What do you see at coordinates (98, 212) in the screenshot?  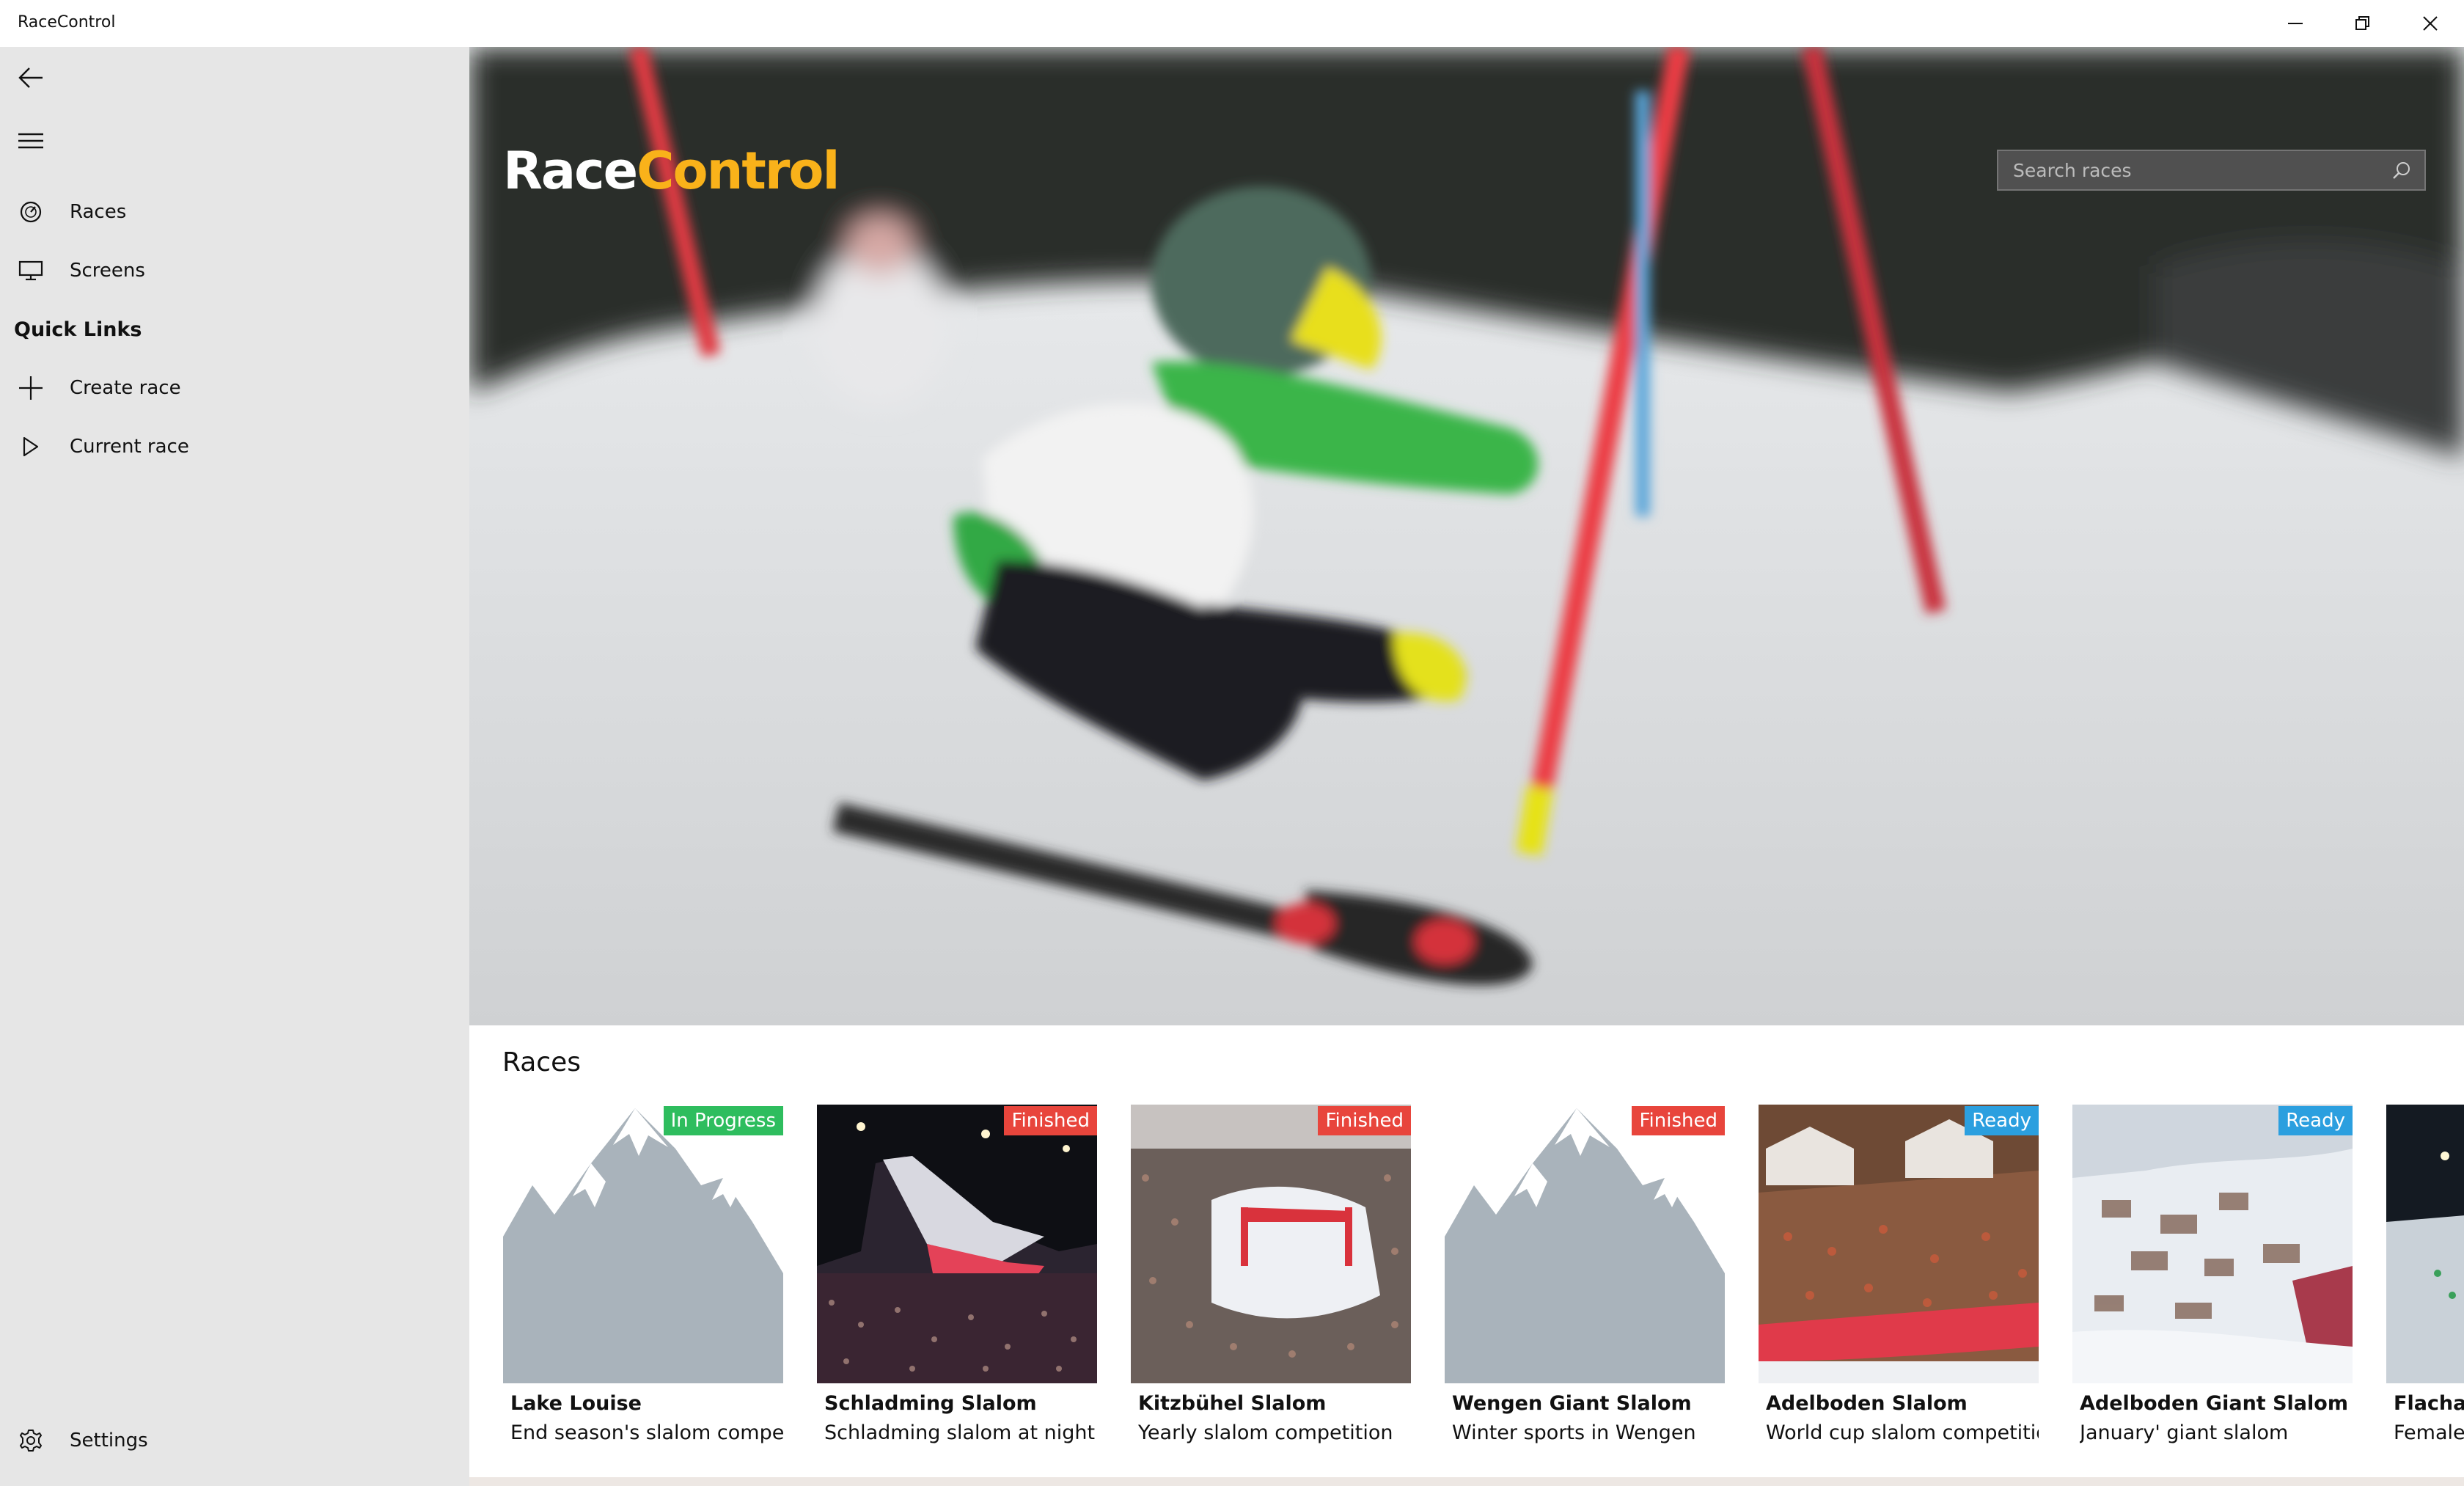 I see `nav-item-label: Races` at bounding box center [98, 212].